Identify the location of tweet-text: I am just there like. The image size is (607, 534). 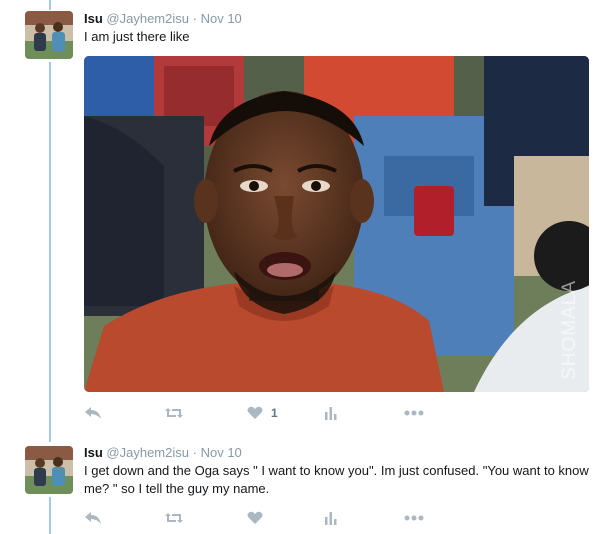
(137, 36).